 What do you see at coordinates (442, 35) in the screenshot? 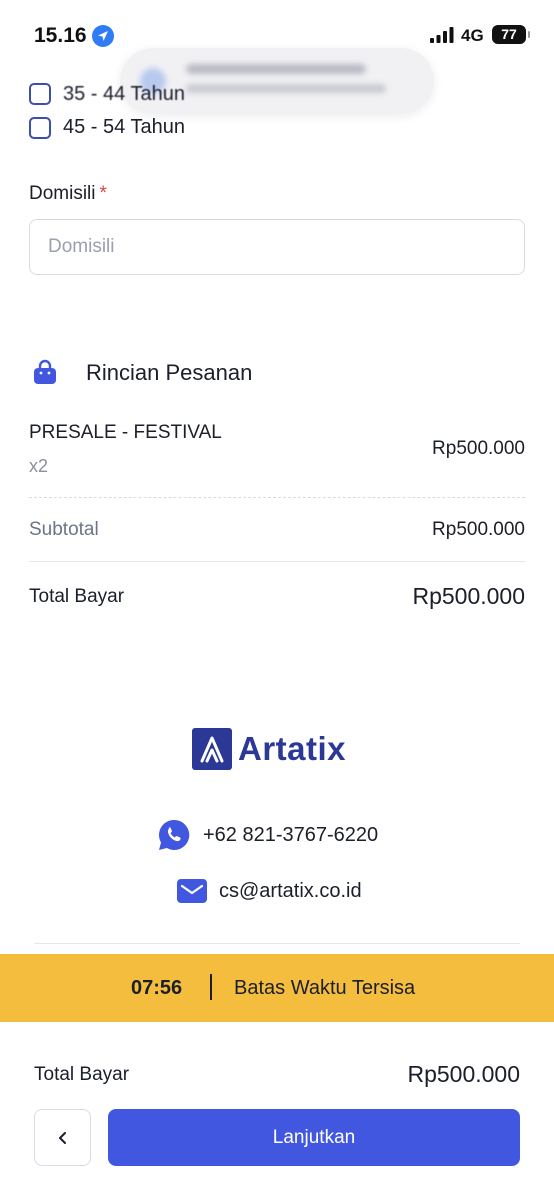
I see `signal-icon` at bounding box center [442, 35].